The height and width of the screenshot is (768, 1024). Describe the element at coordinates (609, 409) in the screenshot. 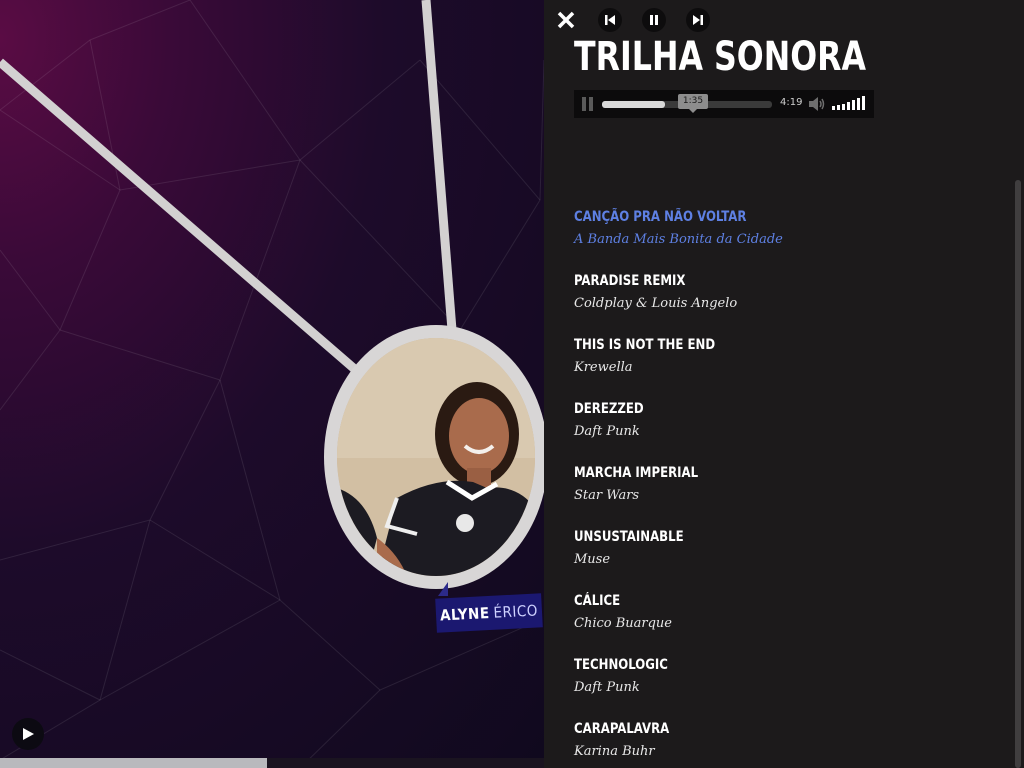

I see `track-title: DEREZZED` at that location.